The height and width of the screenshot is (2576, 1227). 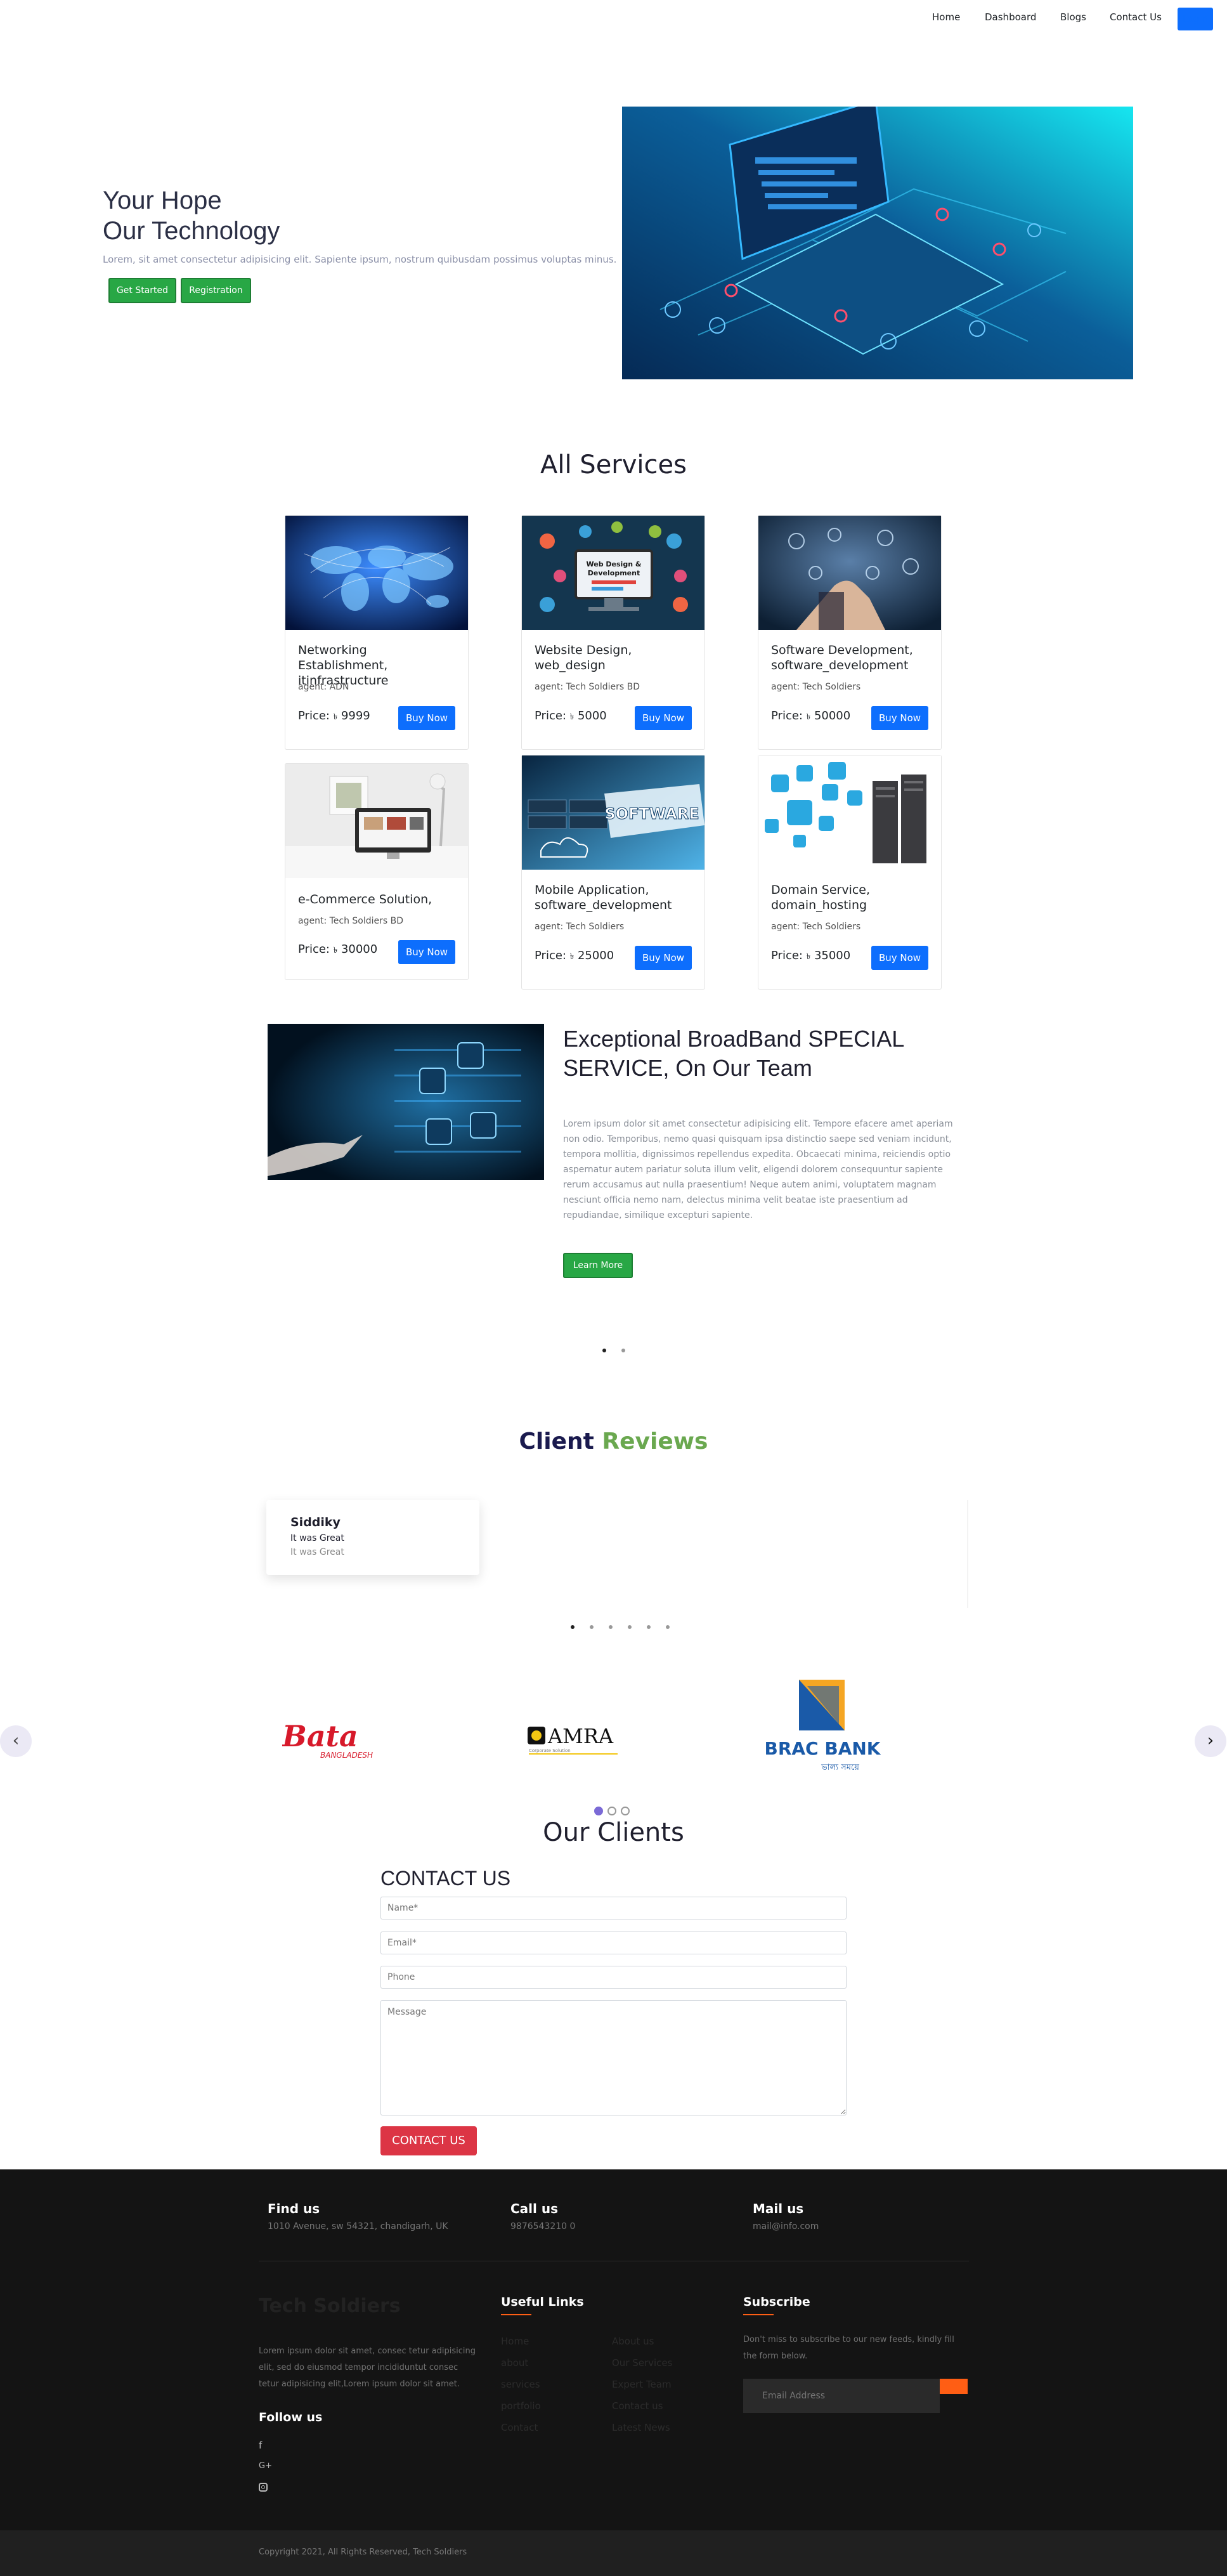 I want to click on login-button: Login, so click(x=1195, y=19).